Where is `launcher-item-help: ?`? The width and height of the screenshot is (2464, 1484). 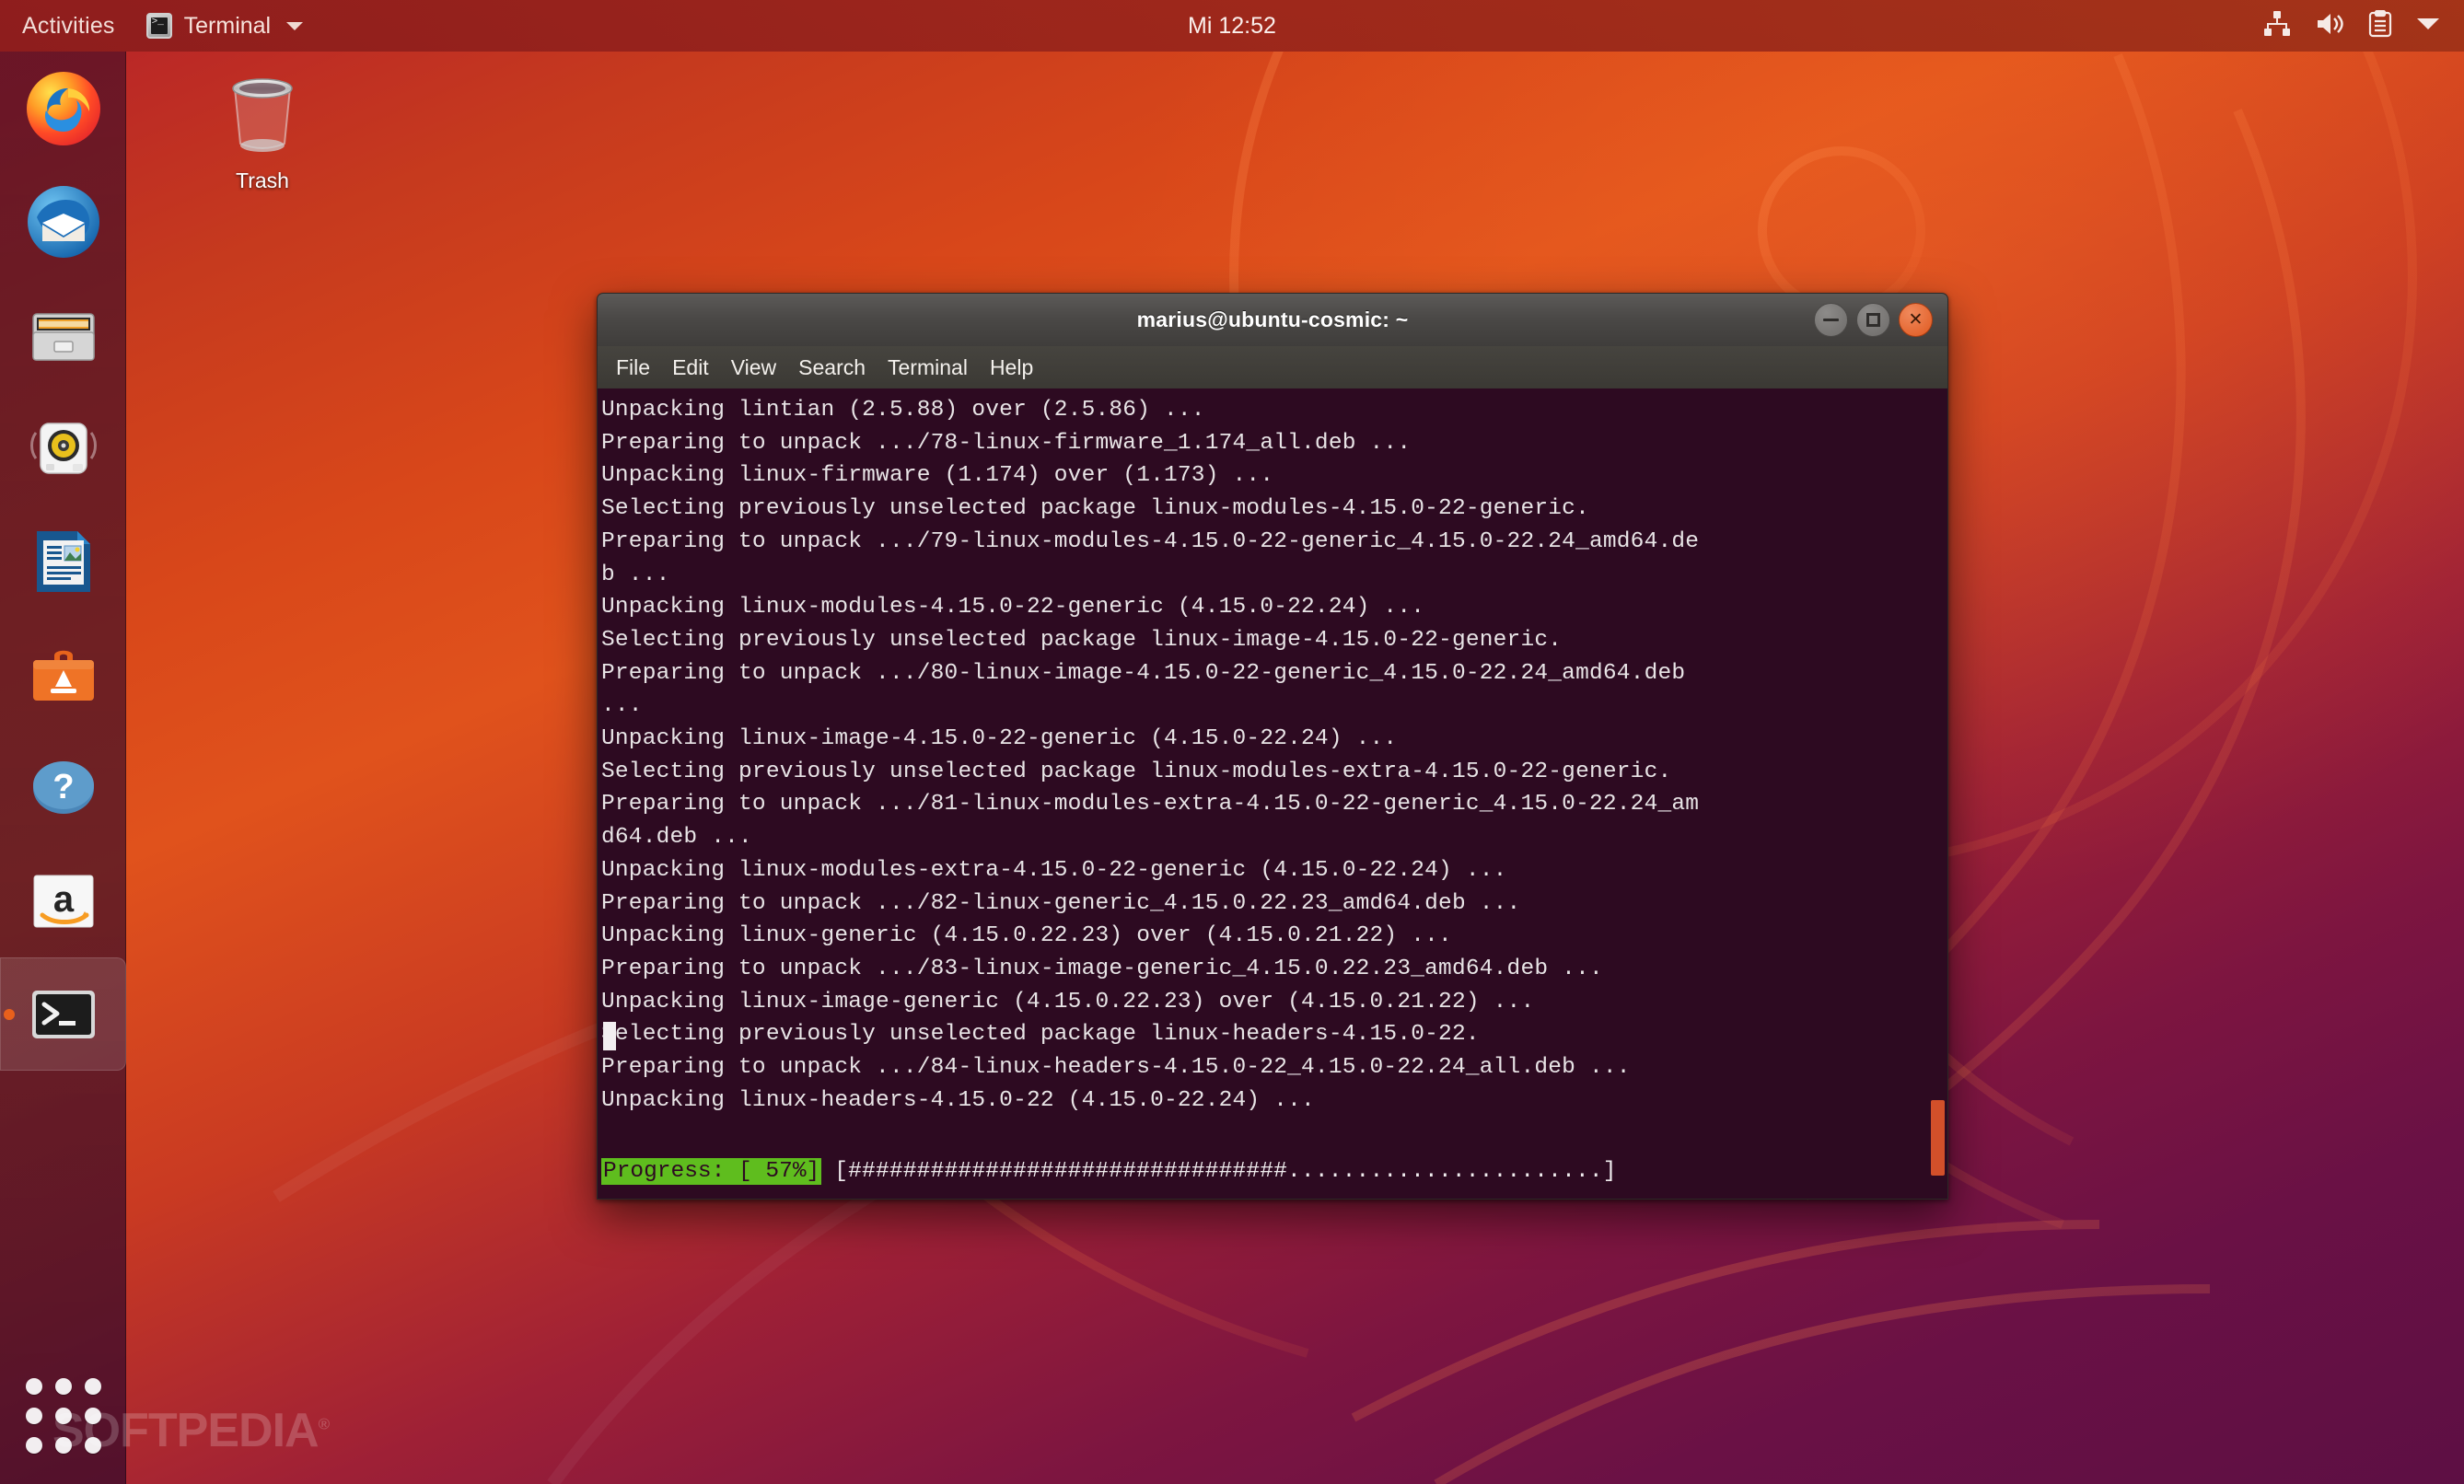 launcher-item-help: ? is located at coordinates (63, 787).